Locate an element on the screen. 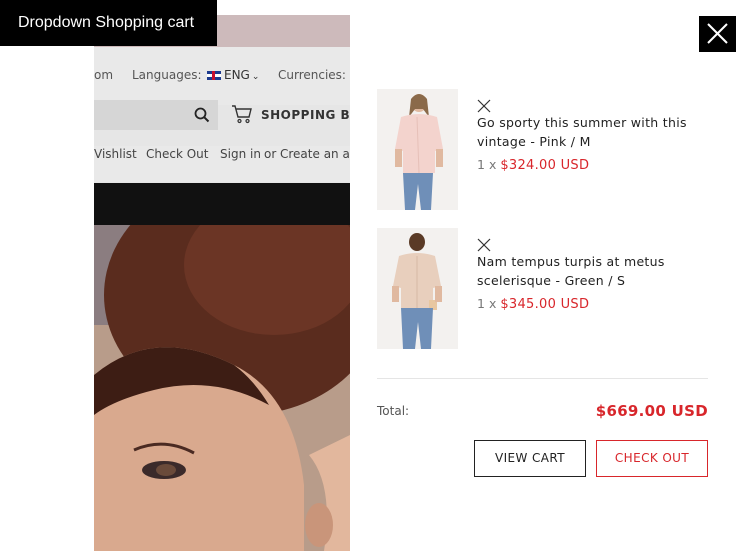 This screenshot has height=551, width=748. cart-divider is located at coordinates (542, 378).